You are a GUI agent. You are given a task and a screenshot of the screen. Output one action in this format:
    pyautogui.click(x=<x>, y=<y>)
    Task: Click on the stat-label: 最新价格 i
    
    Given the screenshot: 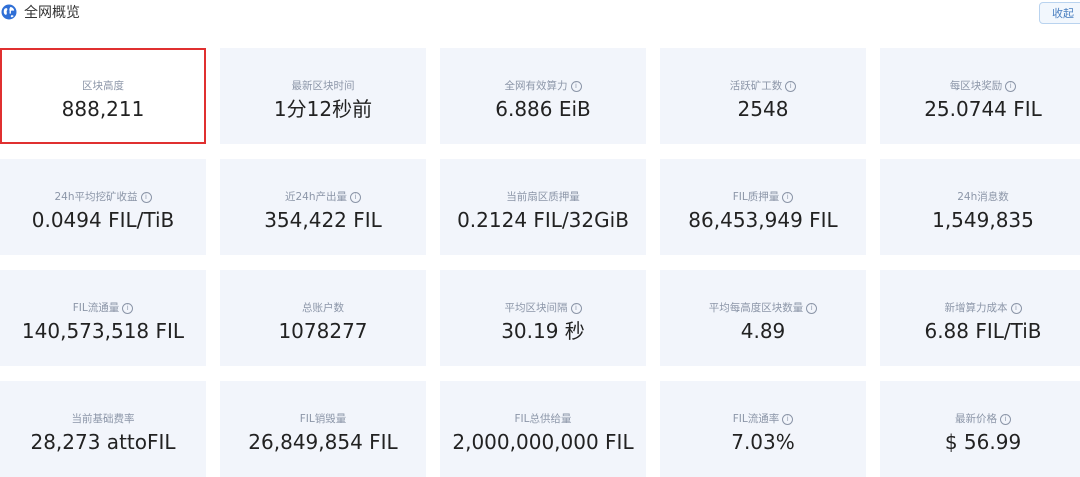 What is the action you would take?
    pyautogui.click(x=980, y=419)
    